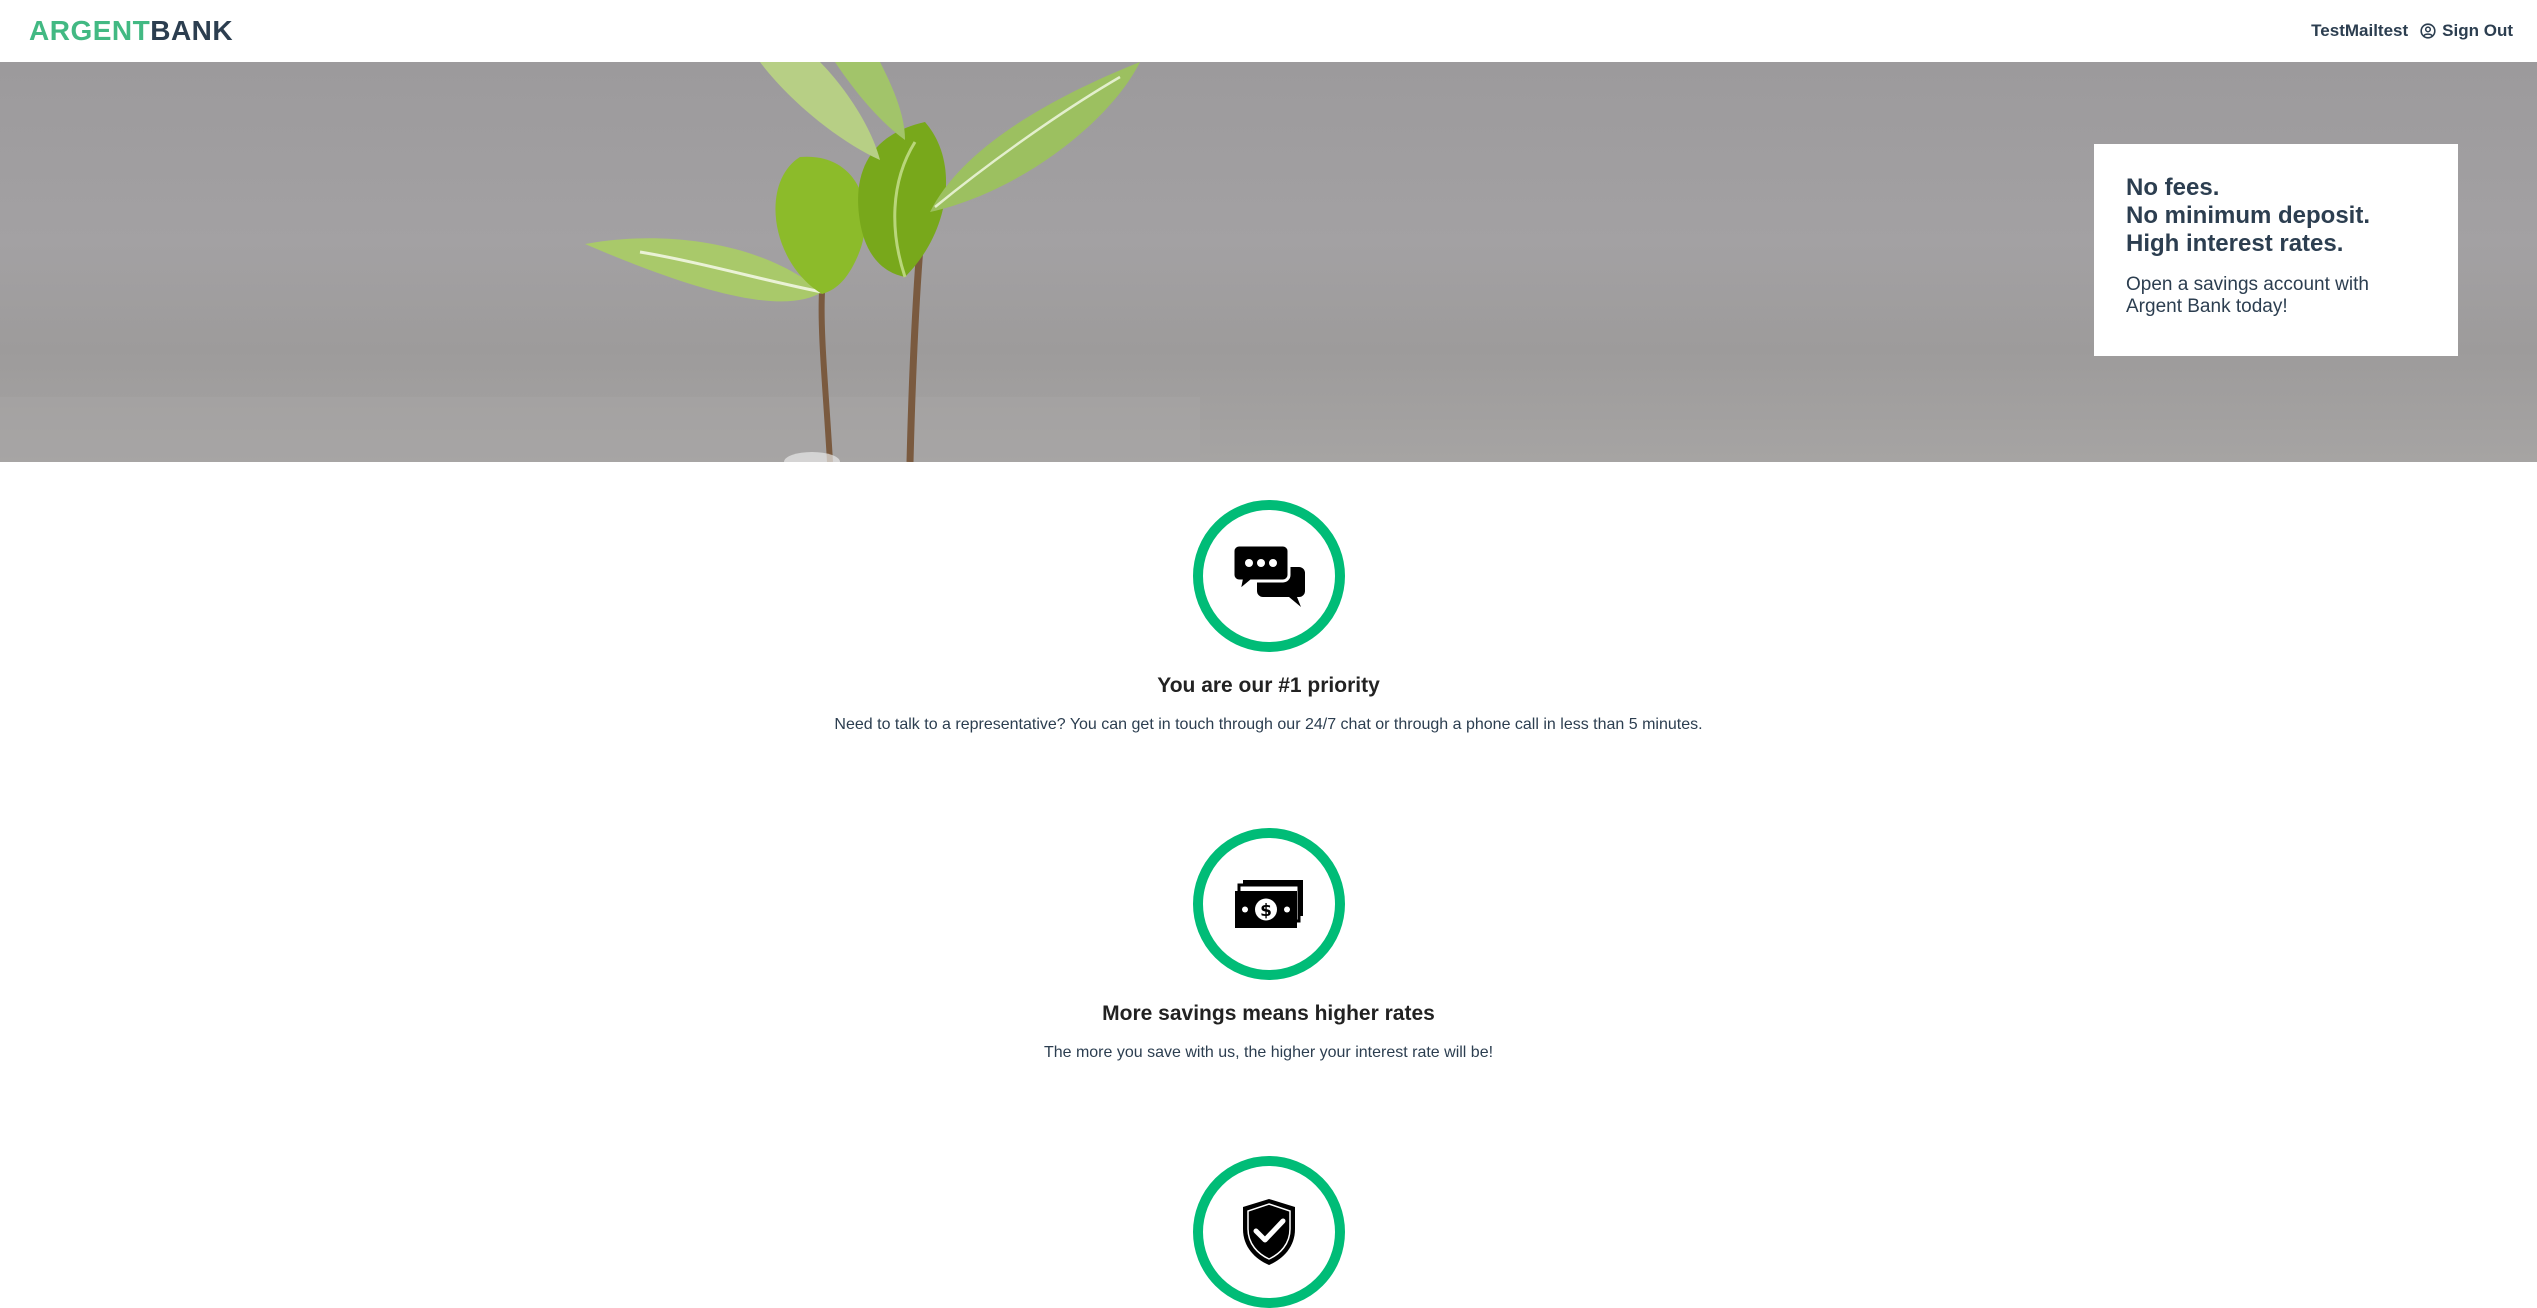  What do you see at coordinates (192, 30) in the screenshot?
I see `logo-text-bank: BANK` at bounding box center [192, 30].